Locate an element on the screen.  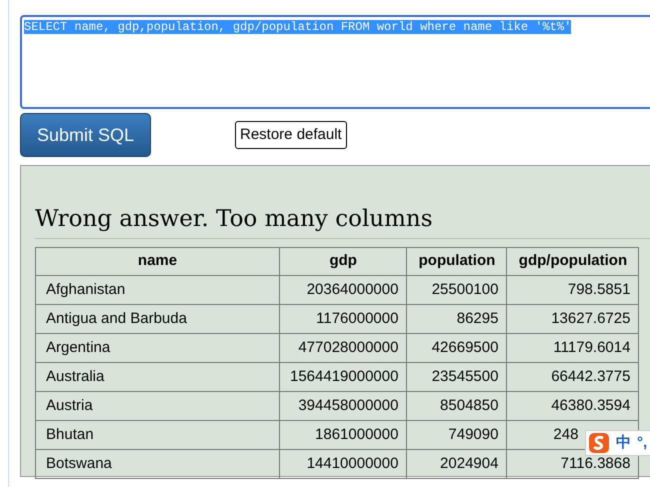
punctuation-mode-label: °, is located at coordinates (642, 442).